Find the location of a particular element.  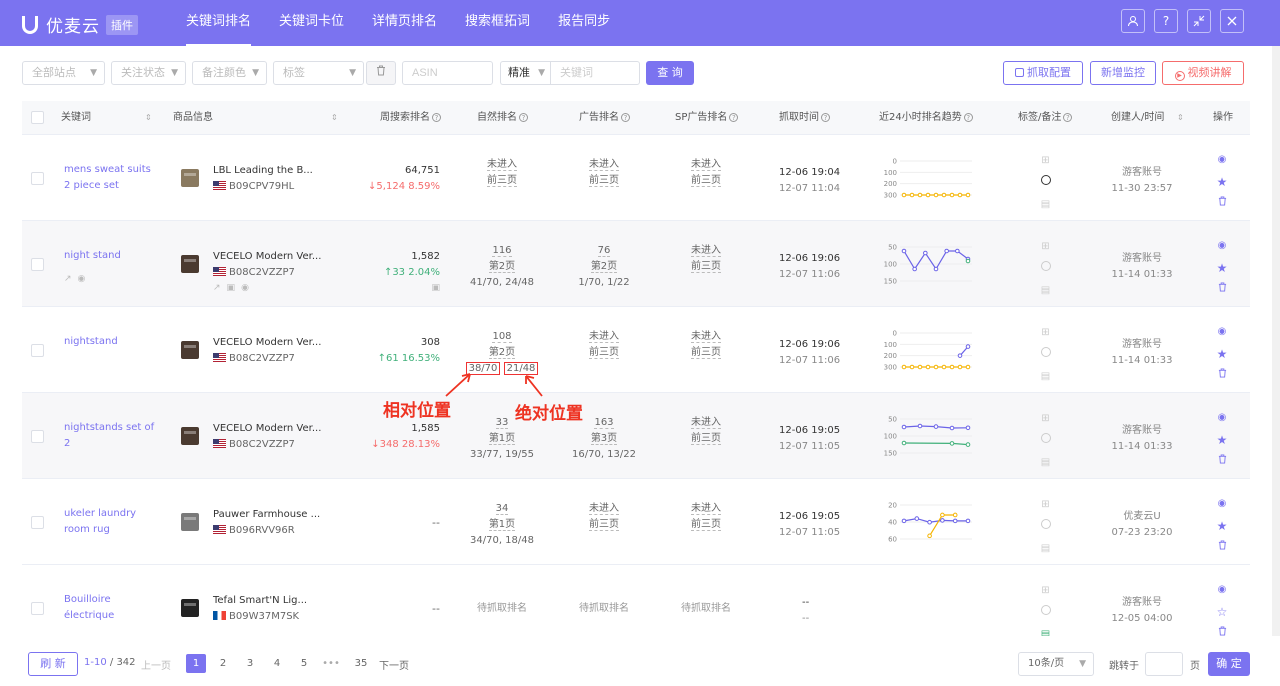

color-select: 备注颜色 ▼ is located at coordinates (229, 73).